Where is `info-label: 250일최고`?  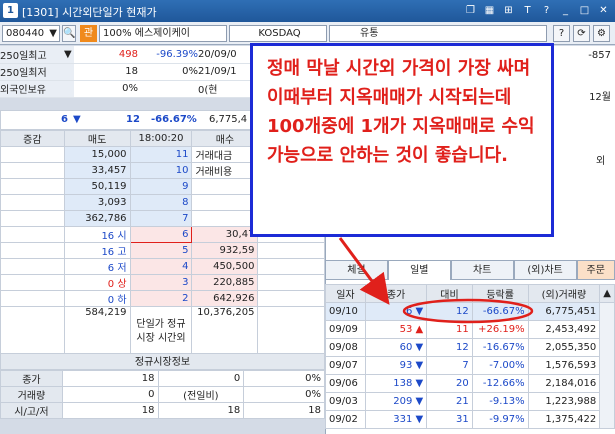 info-label: 250일최고 is located at coordinates (32, 55).